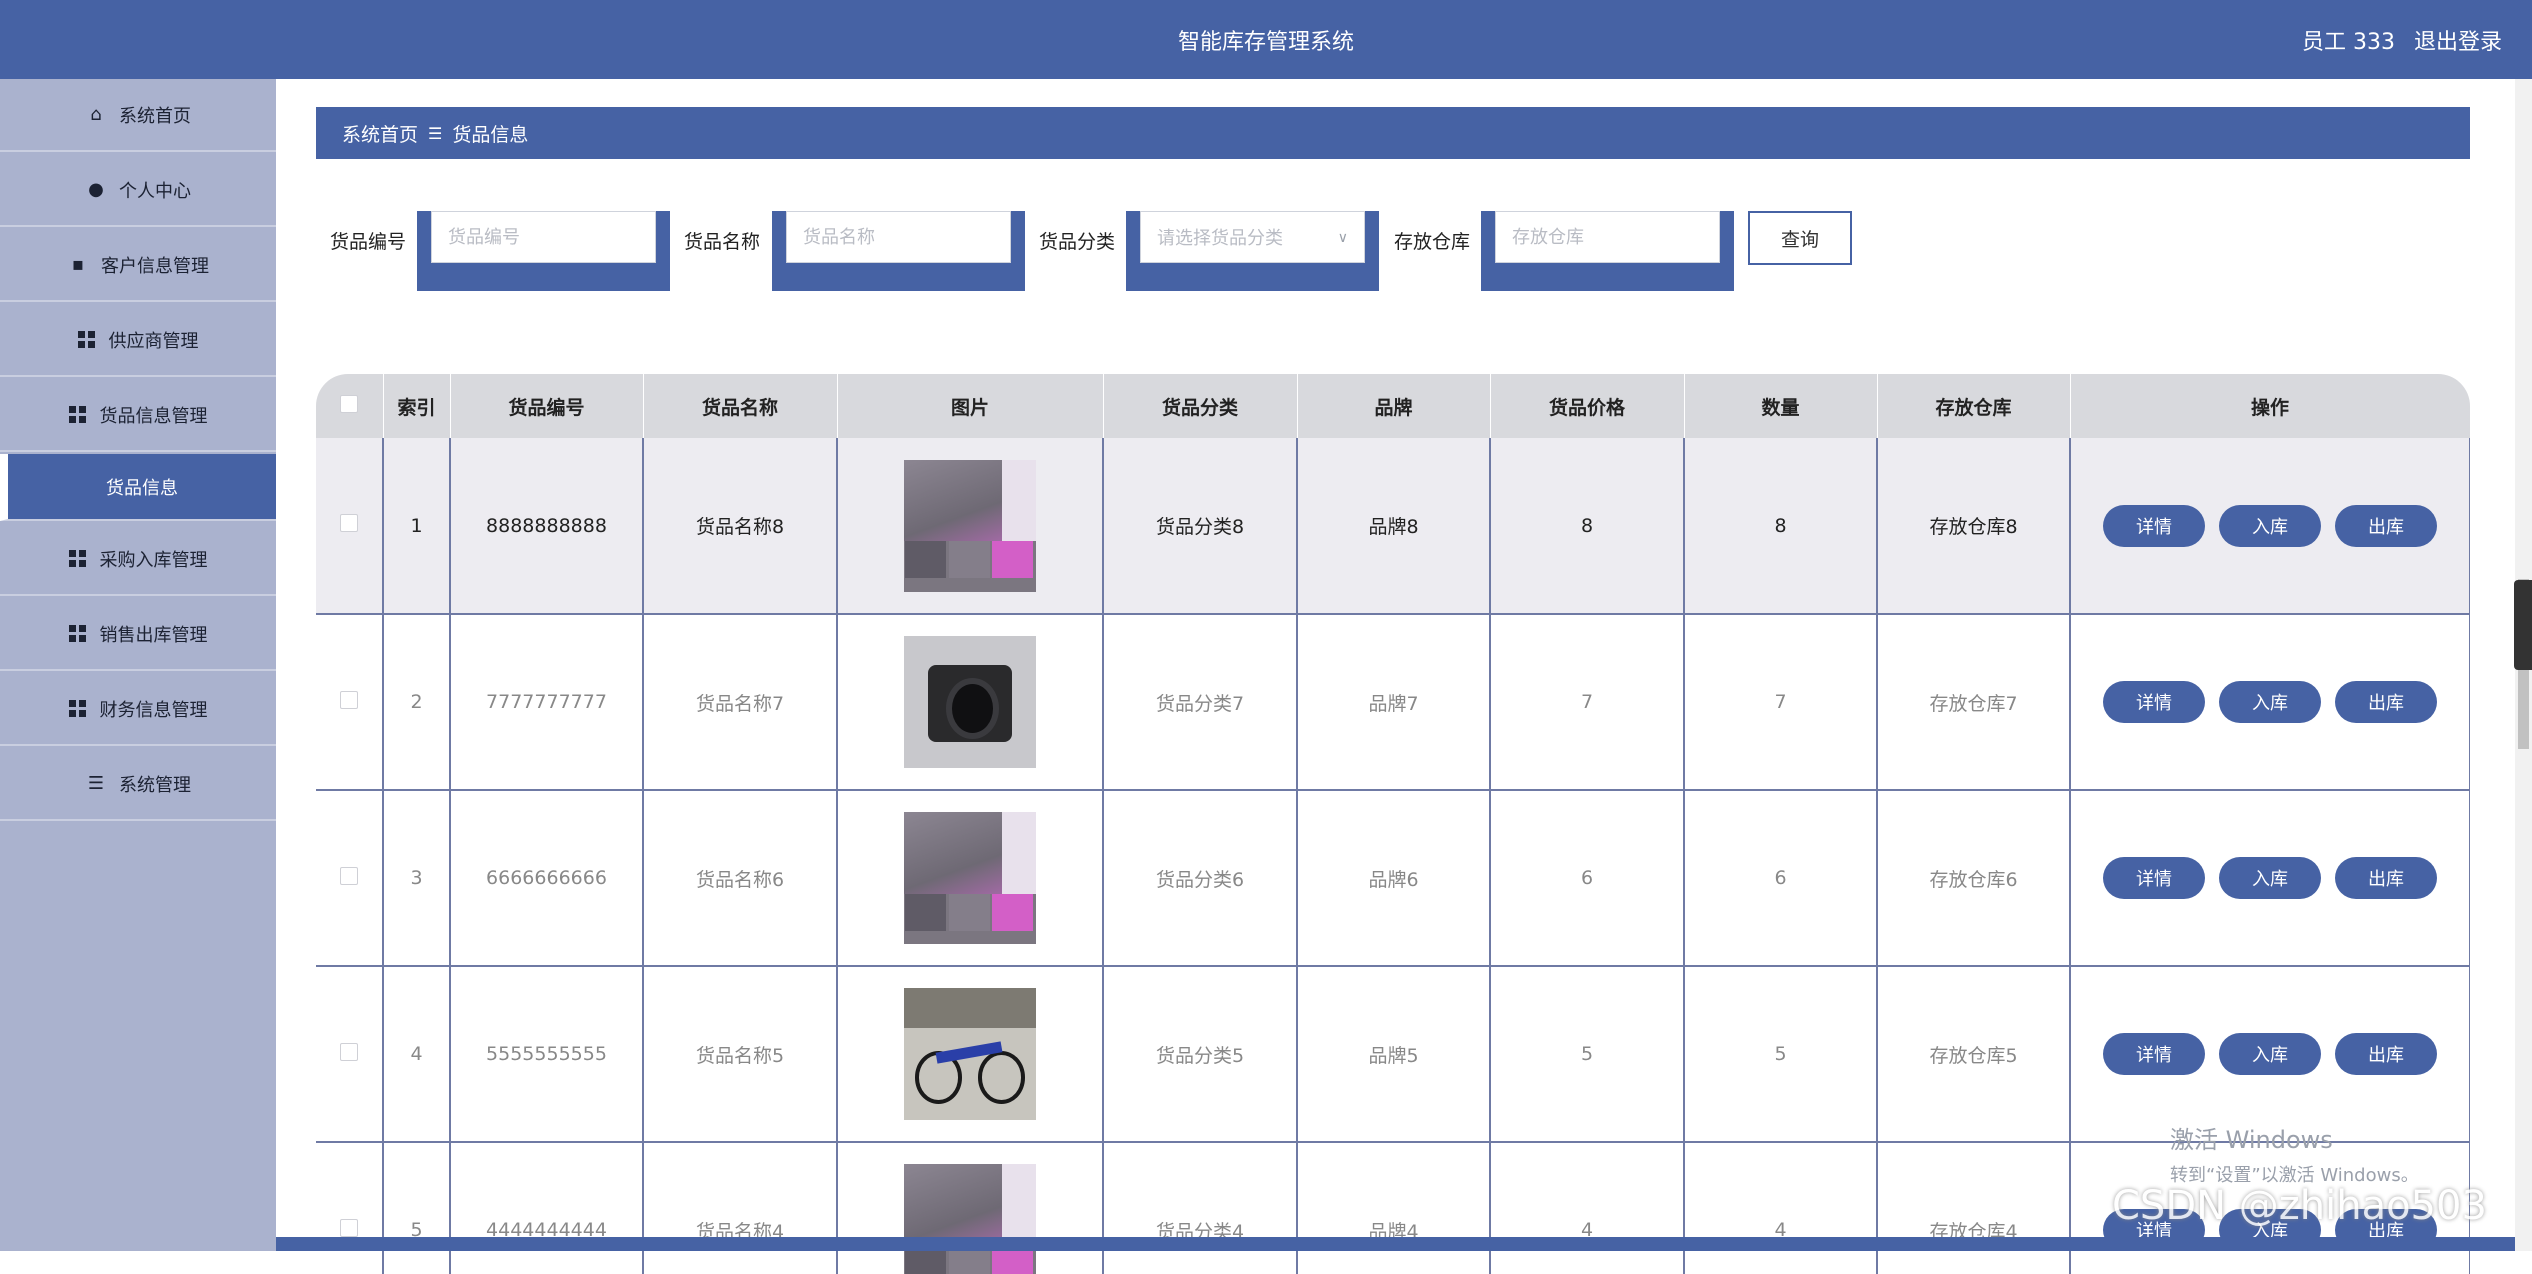 The width and height of the screenshot is (2532, 1274). What do you see at coordinates (78, 264) in the screenshot?
I see `chat-icon: ▪` at bounding box center [78, 264].